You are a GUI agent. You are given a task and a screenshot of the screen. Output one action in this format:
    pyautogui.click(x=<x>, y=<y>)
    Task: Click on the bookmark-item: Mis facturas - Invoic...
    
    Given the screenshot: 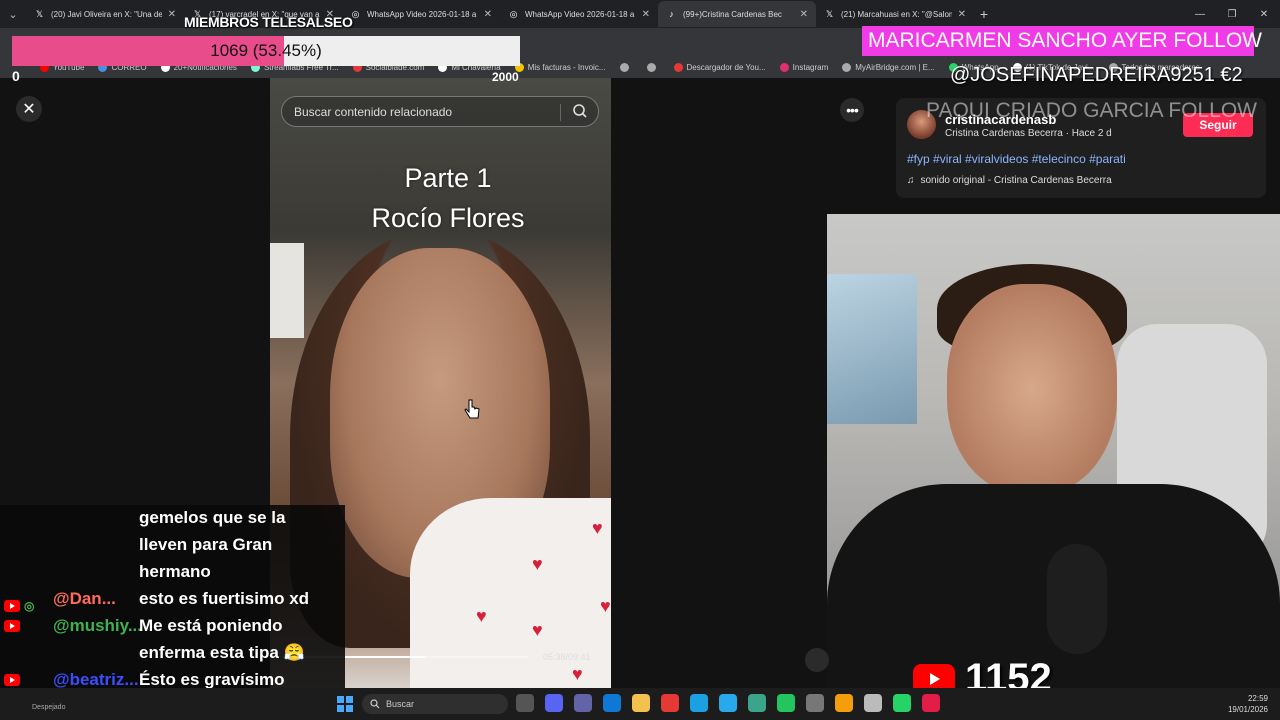 What is the action you would take?
    pyautogui.click(x=560, y=67)
    